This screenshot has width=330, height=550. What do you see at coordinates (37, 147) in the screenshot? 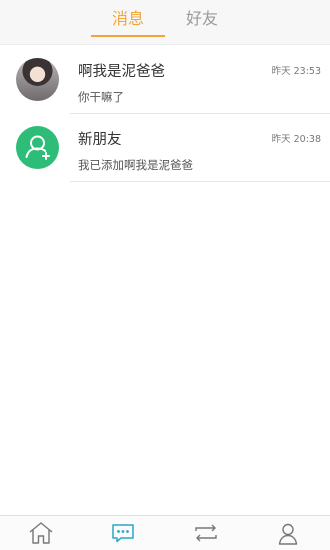
I see `new-friend-icon` at bounding box center [37, 147].